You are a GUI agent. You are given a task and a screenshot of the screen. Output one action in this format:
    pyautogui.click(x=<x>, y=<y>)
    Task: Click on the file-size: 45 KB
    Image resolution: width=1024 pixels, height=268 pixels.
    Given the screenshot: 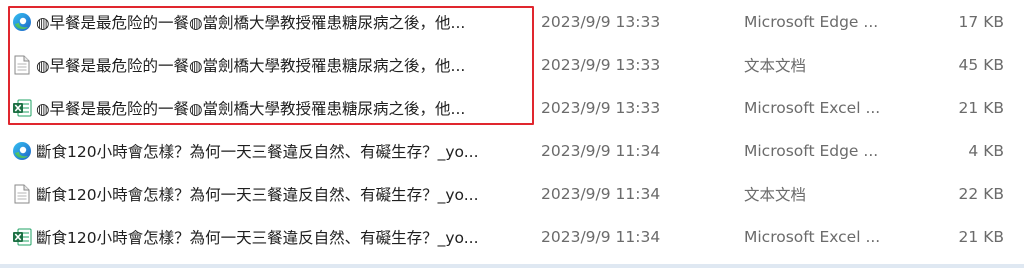 What is the action you would take?
    pyautogui.click(x=981, y=64)
    